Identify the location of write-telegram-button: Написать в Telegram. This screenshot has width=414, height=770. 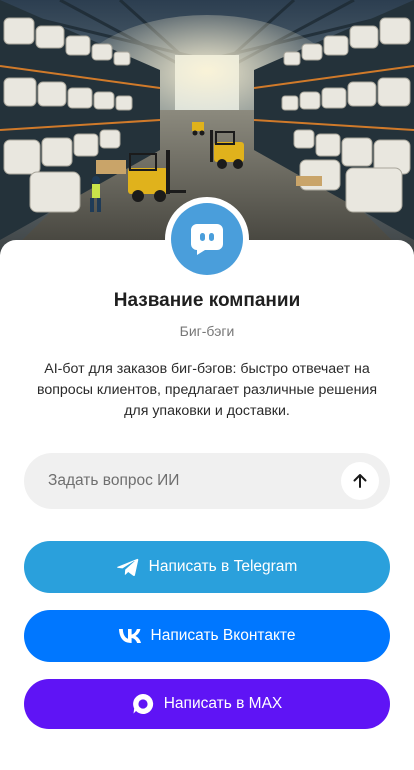
(207, 567).